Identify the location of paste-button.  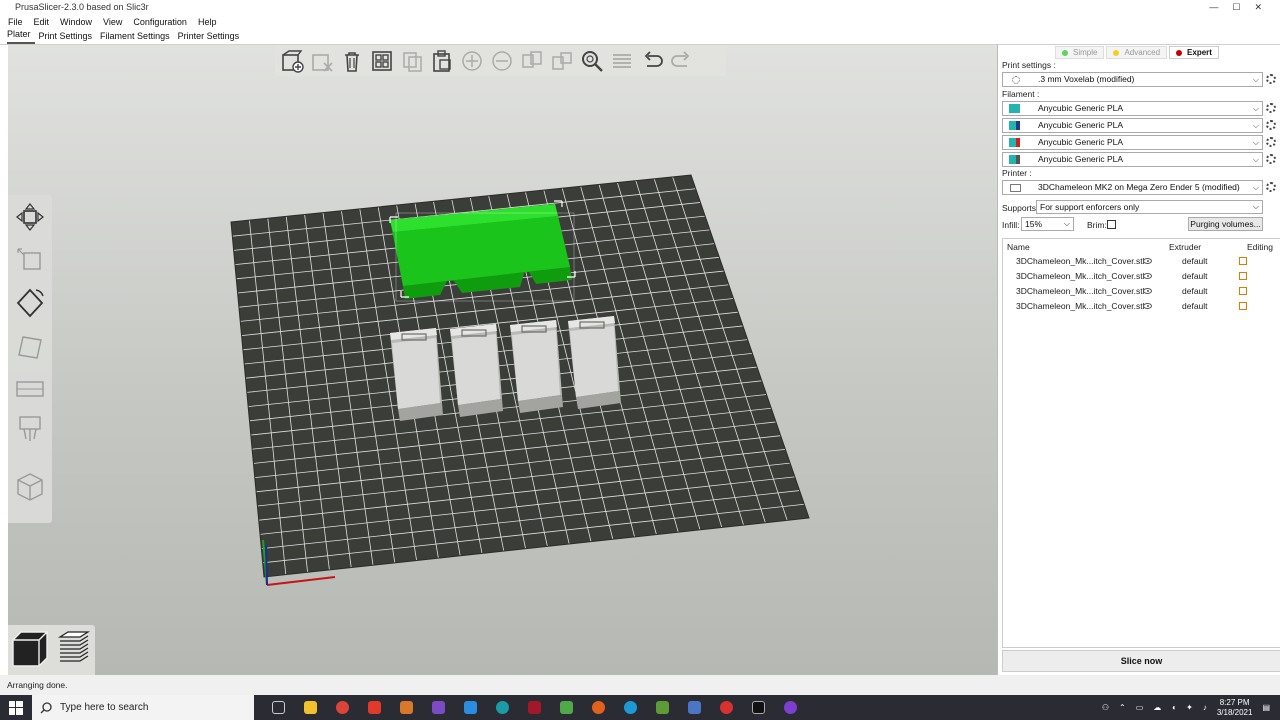
(442, 61).